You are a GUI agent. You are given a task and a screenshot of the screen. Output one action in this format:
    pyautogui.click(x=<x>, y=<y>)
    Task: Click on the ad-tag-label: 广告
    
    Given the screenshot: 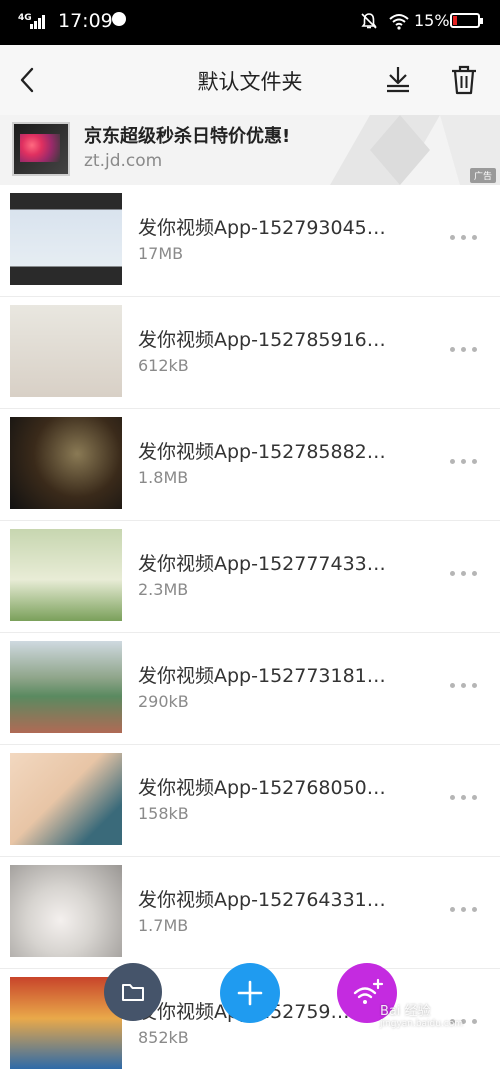 What is the action you would take?
    pyautogui.click(x=482, y=177)
    